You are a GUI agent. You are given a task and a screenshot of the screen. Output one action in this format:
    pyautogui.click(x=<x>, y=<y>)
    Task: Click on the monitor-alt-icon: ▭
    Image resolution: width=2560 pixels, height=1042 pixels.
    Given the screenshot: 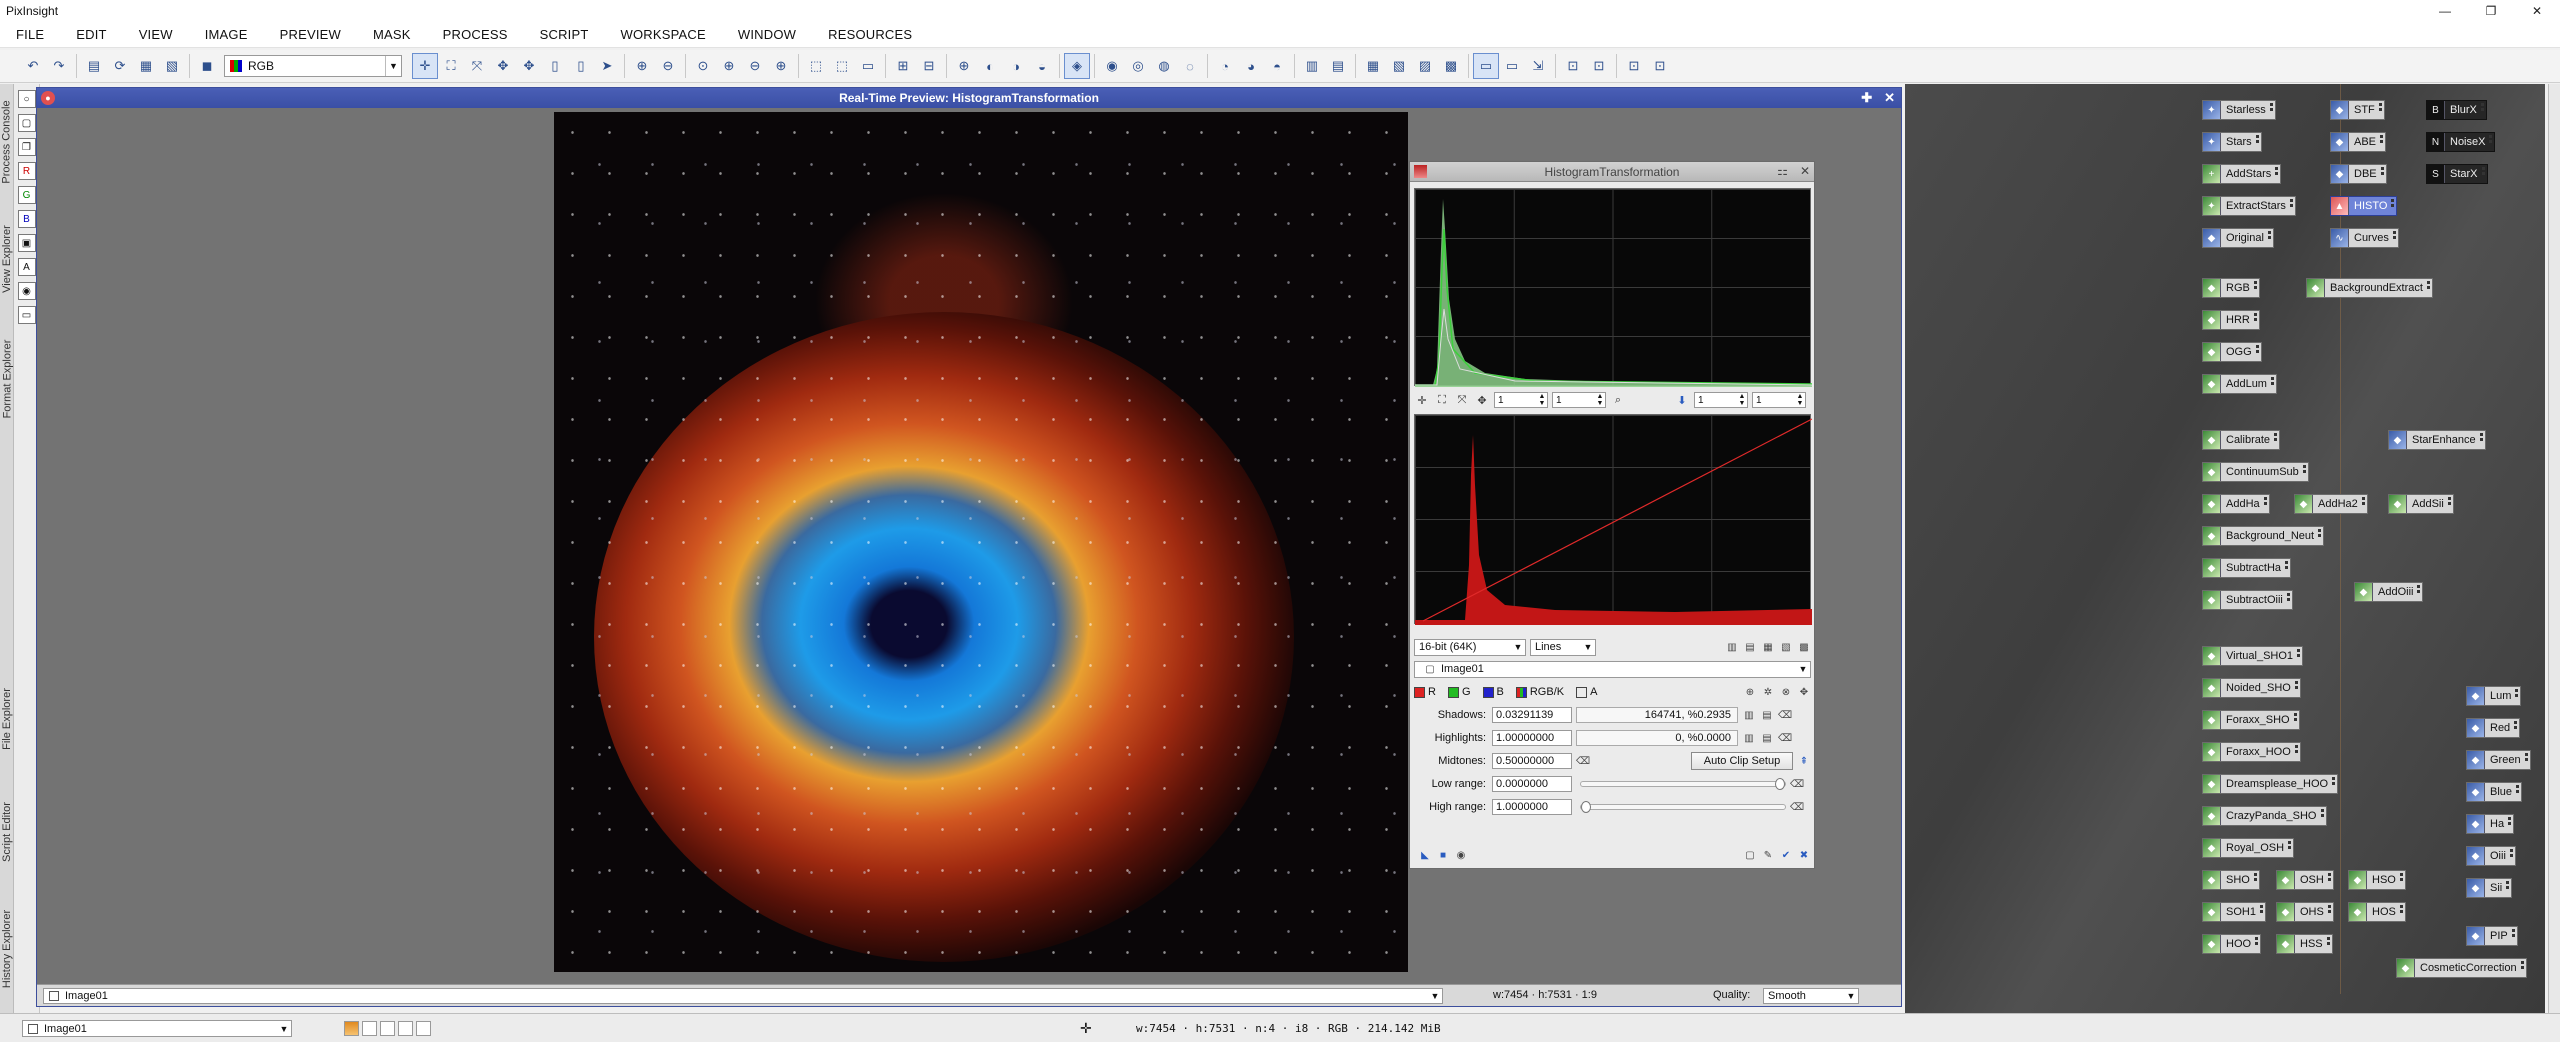 What is the action you would take?
    pyautogui.click(x=1512, y=66)
    